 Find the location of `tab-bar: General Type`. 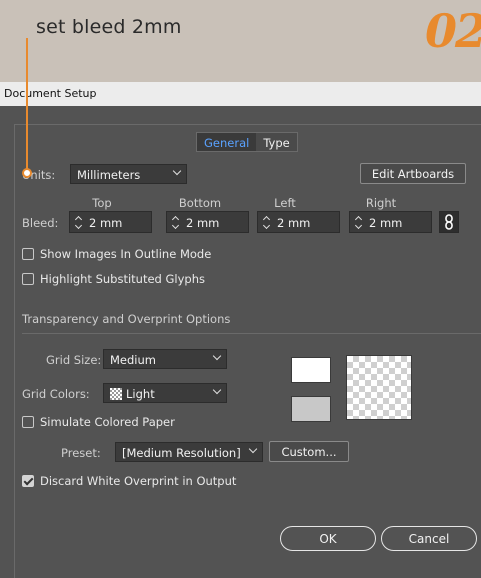

tab-bar: General Type is located at coordinates (247, 142).